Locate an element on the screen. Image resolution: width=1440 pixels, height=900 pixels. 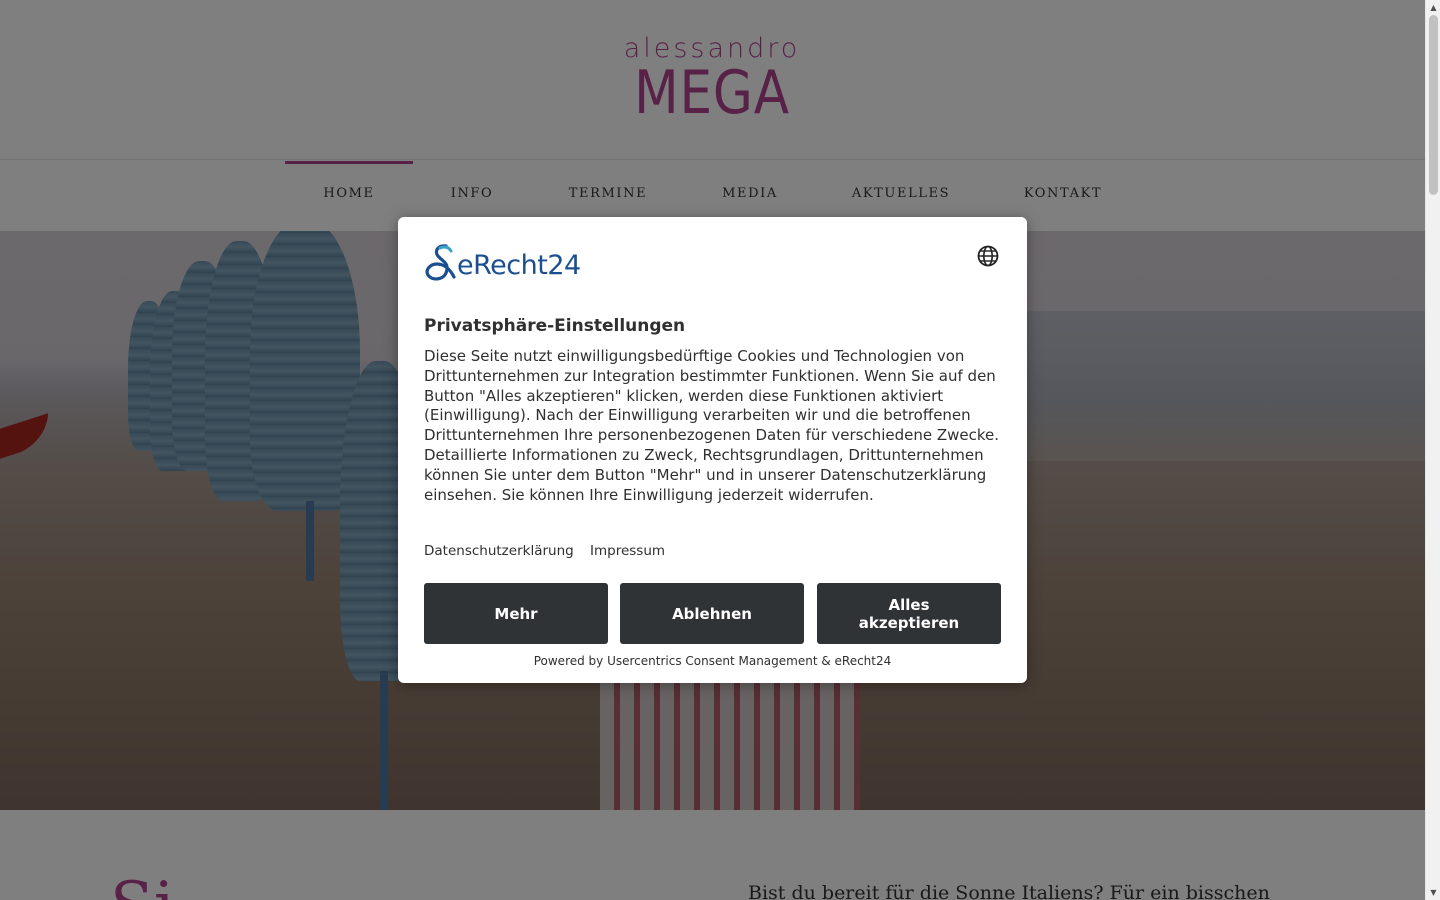
privacy-policy-link: Datenschutzerklärung is located at coordinates (499, 551).